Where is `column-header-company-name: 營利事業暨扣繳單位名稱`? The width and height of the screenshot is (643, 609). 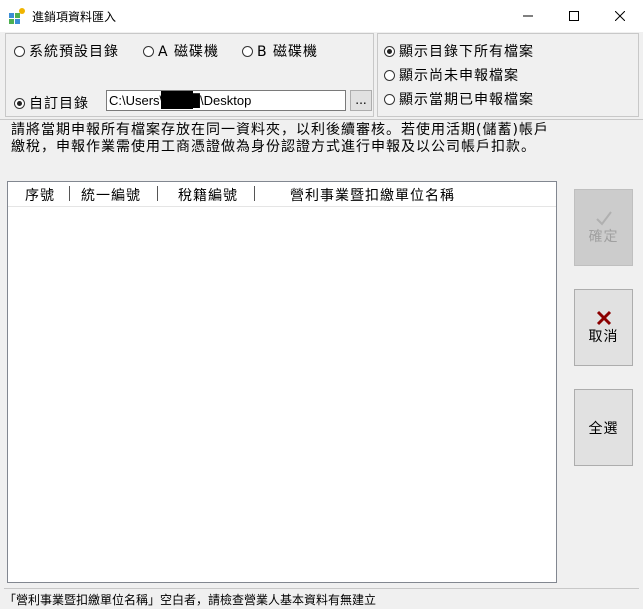
column-header-company-name: 營利事業暨扣繳單位名稱 is located at coordinates (372, 195).